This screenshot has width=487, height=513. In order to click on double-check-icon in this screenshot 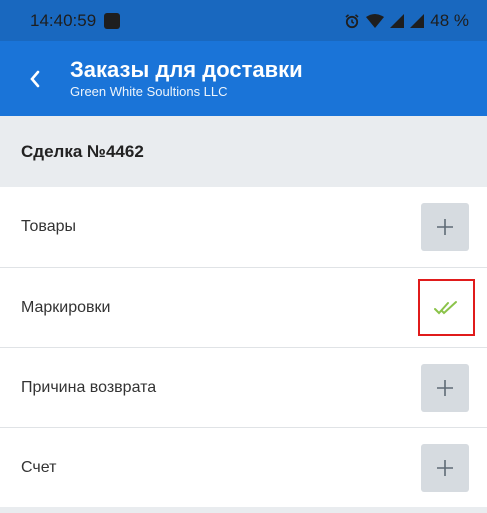, I will do `click(445, 307)`.